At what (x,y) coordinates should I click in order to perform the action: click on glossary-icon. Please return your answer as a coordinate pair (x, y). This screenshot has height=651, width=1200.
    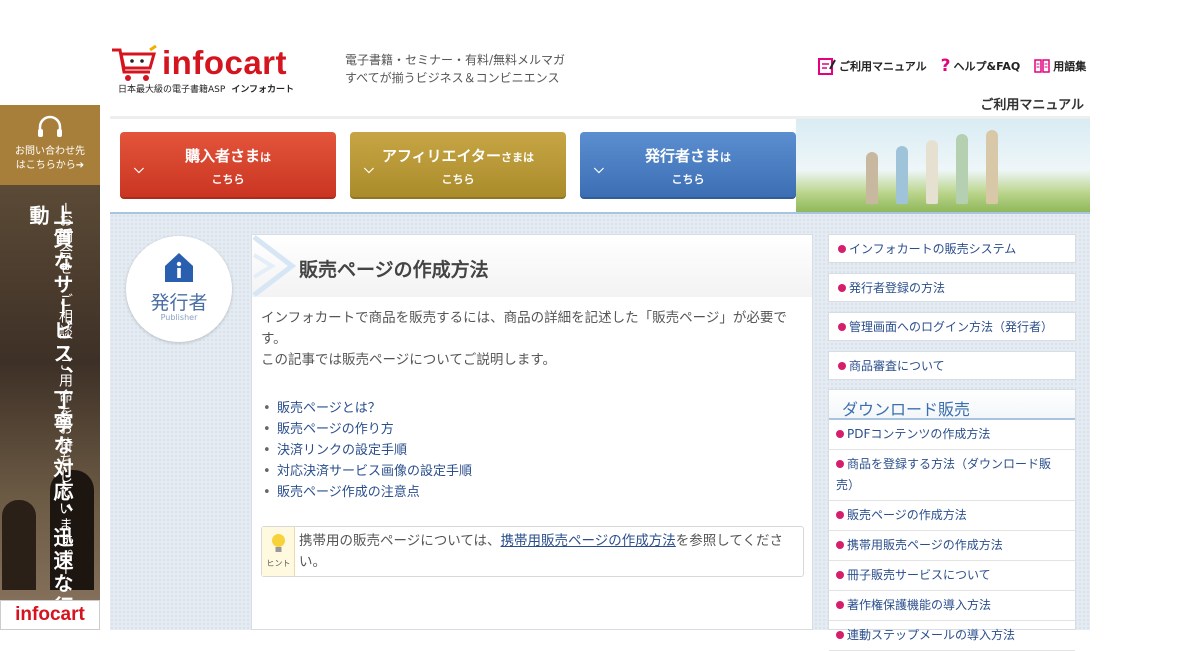
    Looking at the image, I should click on (1042, 66).